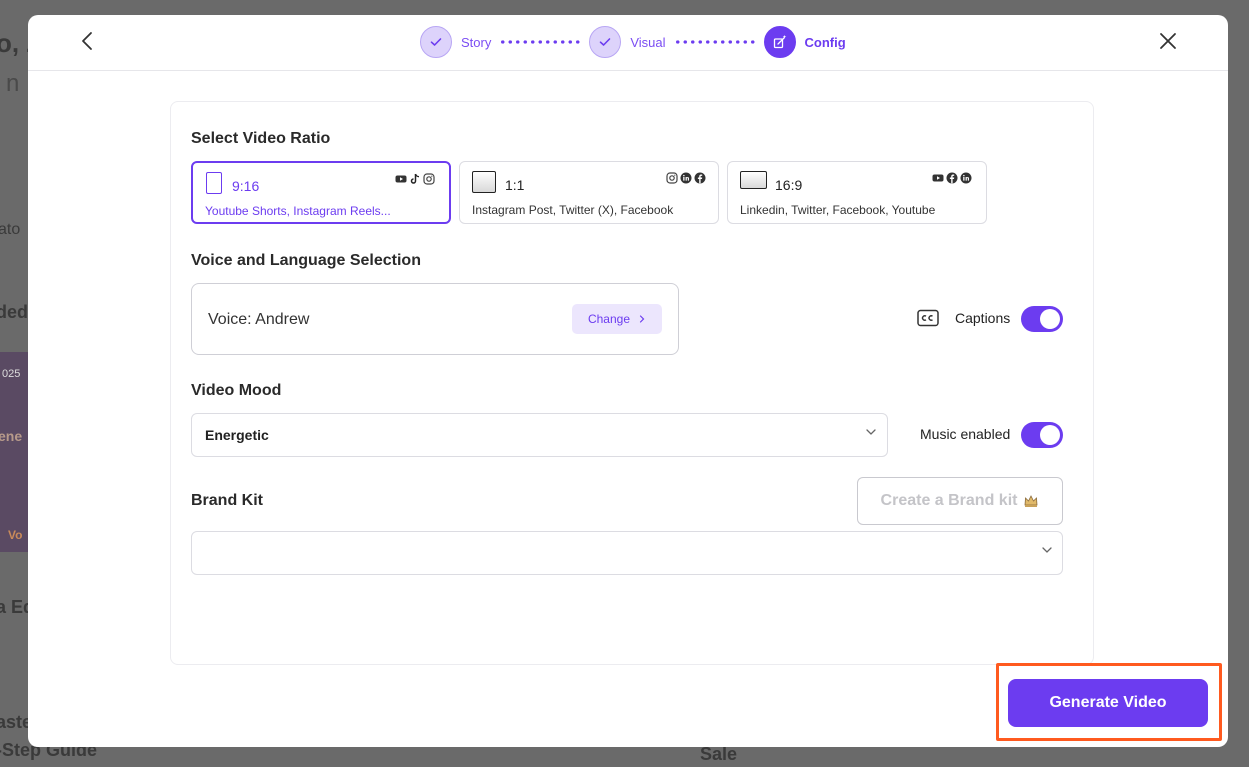 Image resolution: width=1249 pixels, height=767 pixels. I want to click on back-button, so click(88, 41).